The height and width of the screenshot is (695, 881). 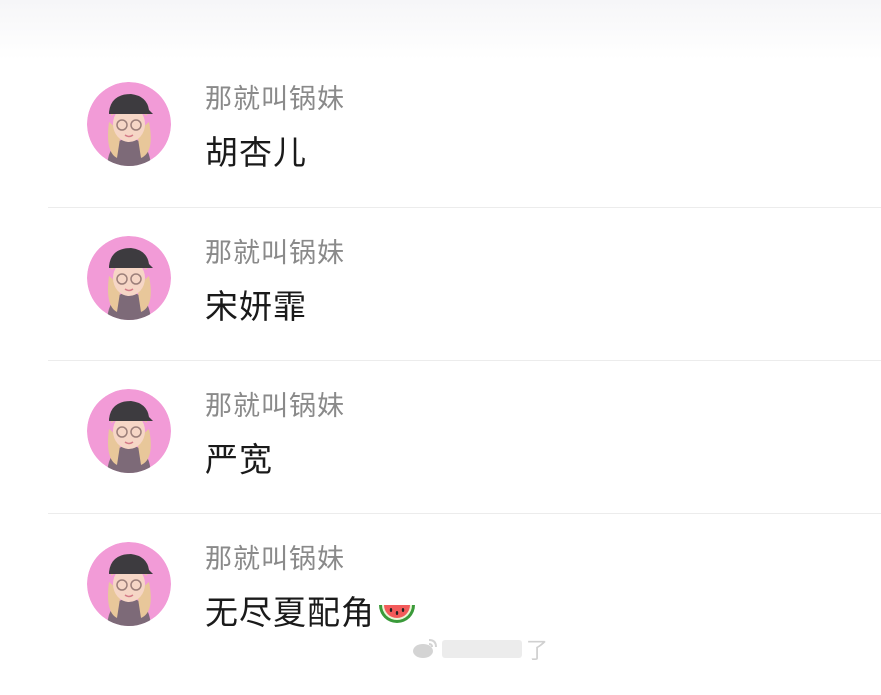 What do you see at coordinates (537, 651) in the screenshot?
I see `watermark-text: 了` at bounding box center [537, 651].